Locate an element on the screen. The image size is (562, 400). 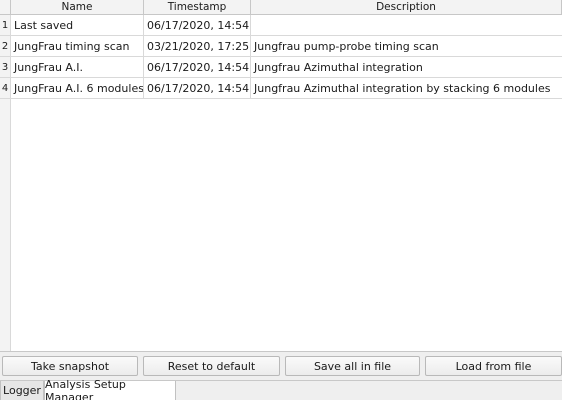
table-row: 1 Last saved 06/17/2020, 14:54:40 is located at coordinates (281, 25).